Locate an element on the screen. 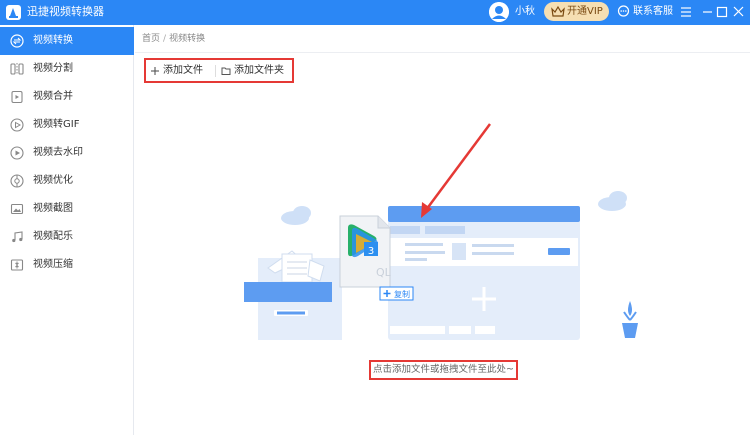  sidebar-item-video-watermark: 视频去水印 is located at coordinates (67, 153).